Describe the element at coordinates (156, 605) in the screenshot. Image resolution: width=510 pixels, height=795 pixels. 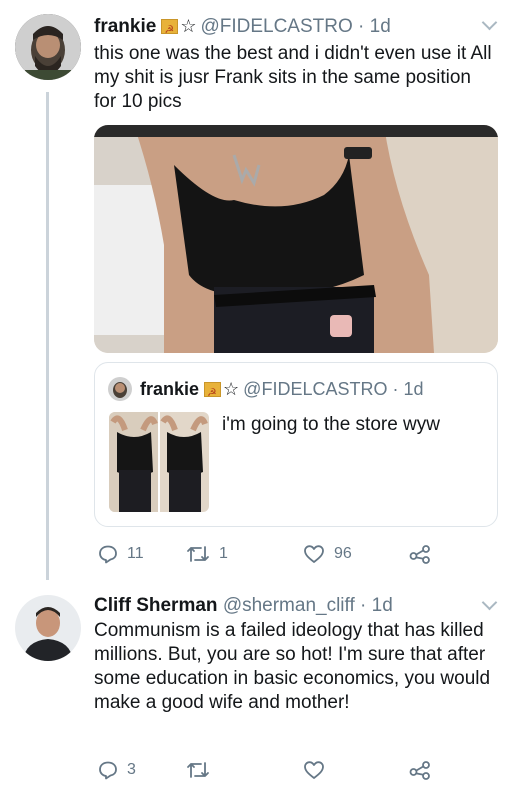
I see `display-name: Cliff Sherman` at that location.